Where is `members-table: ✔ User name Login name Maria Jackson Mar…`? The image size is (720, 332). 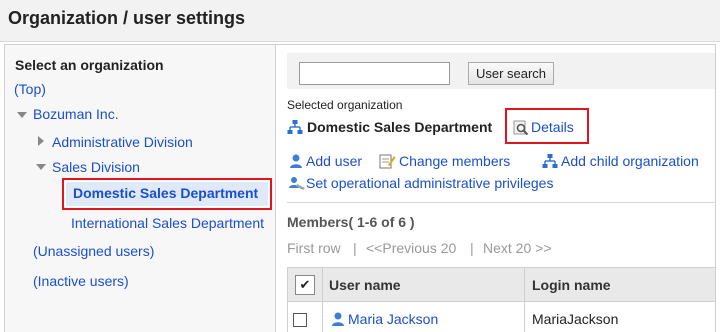
members-table: ✔ User name Login name Maria Jackson Mar… is located at coordinates (501, 299).